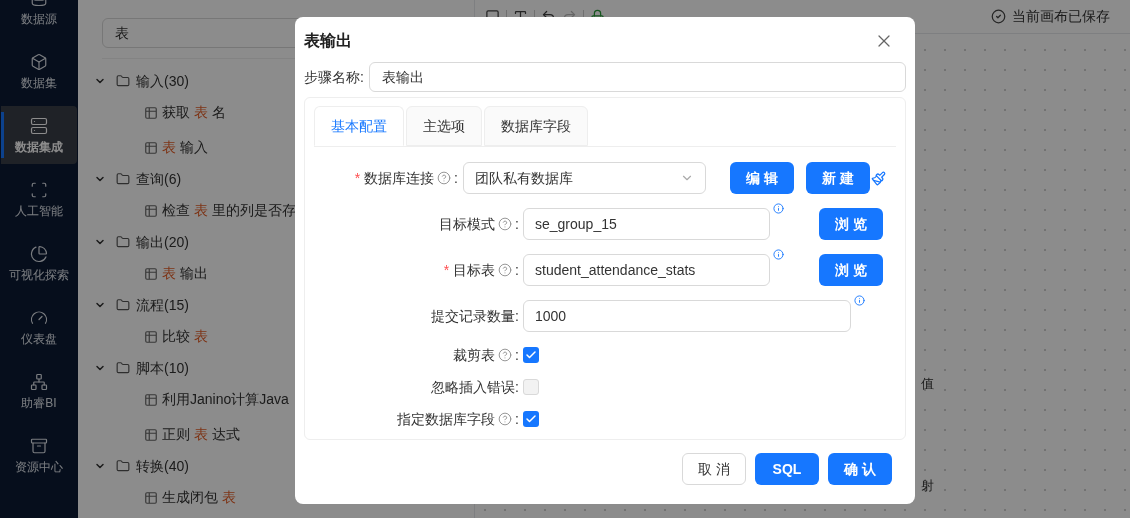 Image resolution: width=1130 pixels, height=518 pixels. What do you see at coordinates (399, 178) in the screenshot?
I see `field-label: 数据库连接` at bounding box center [399, 178].